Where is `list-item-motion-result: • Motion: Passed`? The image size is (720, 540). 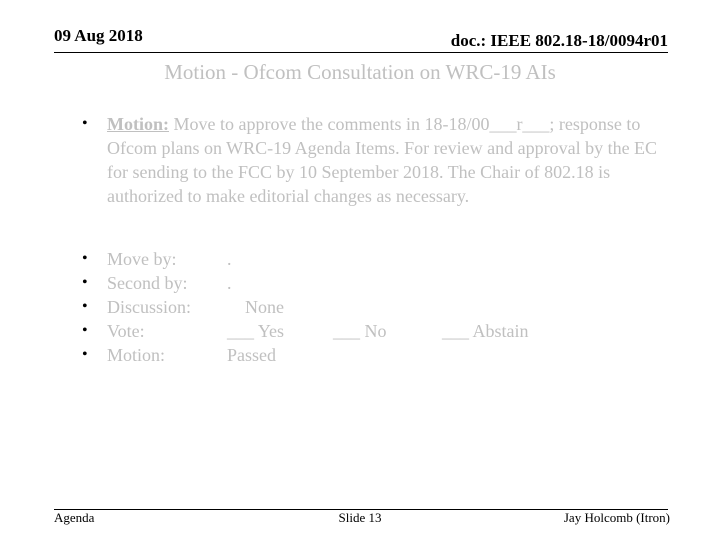 list-item-motion-result: • Motion: Passed is located at coordinates (382, 355).